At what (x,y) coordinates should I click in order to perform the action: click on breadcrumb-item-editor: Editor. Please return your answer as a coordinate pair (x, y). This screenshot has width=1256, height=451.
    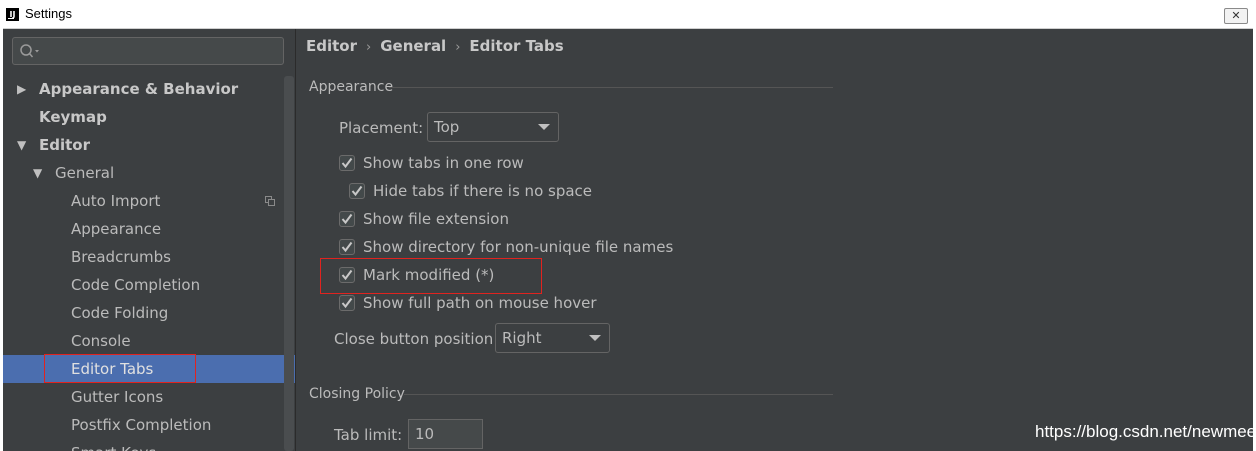
    Looking at the image, I should click on (331, 46).